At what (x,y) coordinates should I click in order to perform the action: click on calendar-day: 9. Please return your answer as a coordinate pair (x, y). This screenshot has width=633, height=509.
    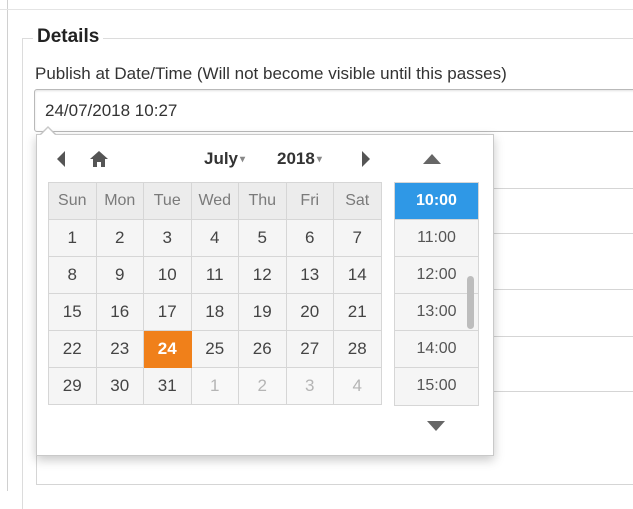
    Looking at the image, I should click on (119, 275).